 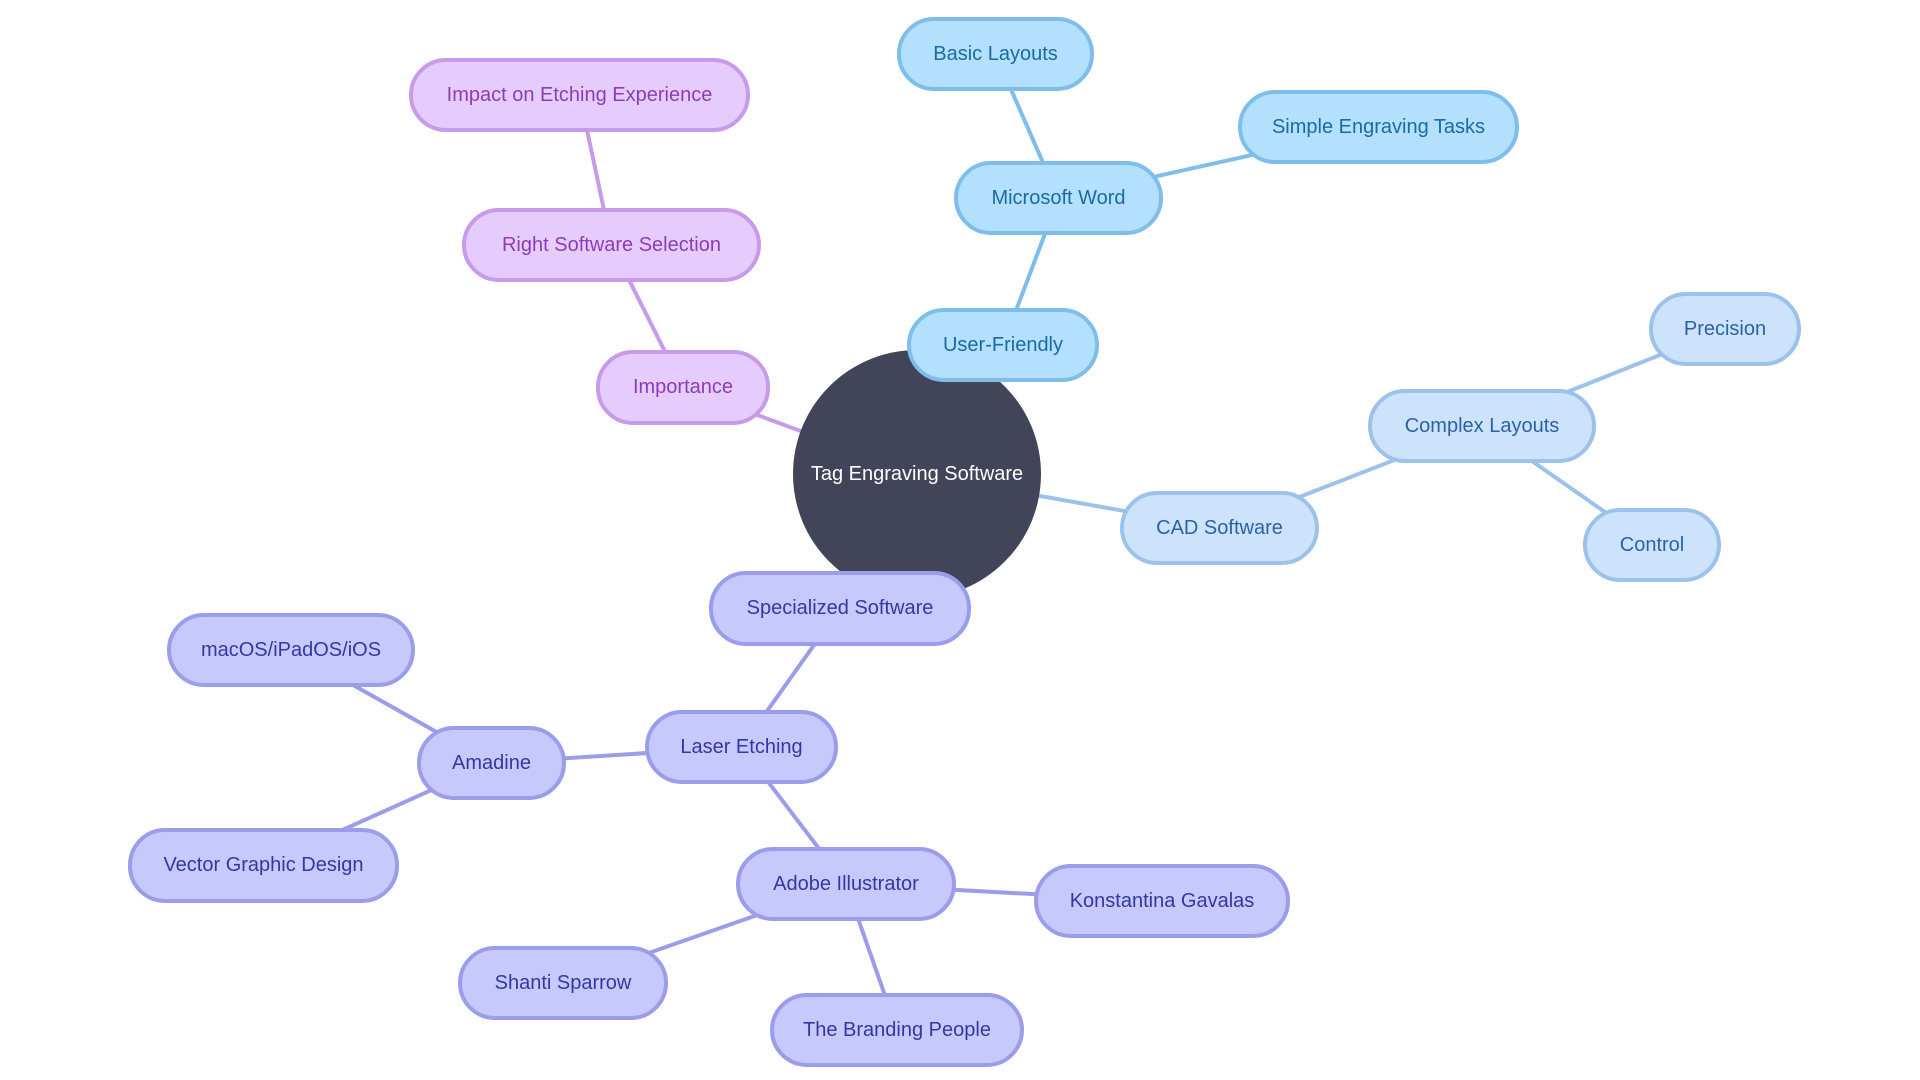 I want to click on node-label: User-Friendly, so click(x=1003, y=344).